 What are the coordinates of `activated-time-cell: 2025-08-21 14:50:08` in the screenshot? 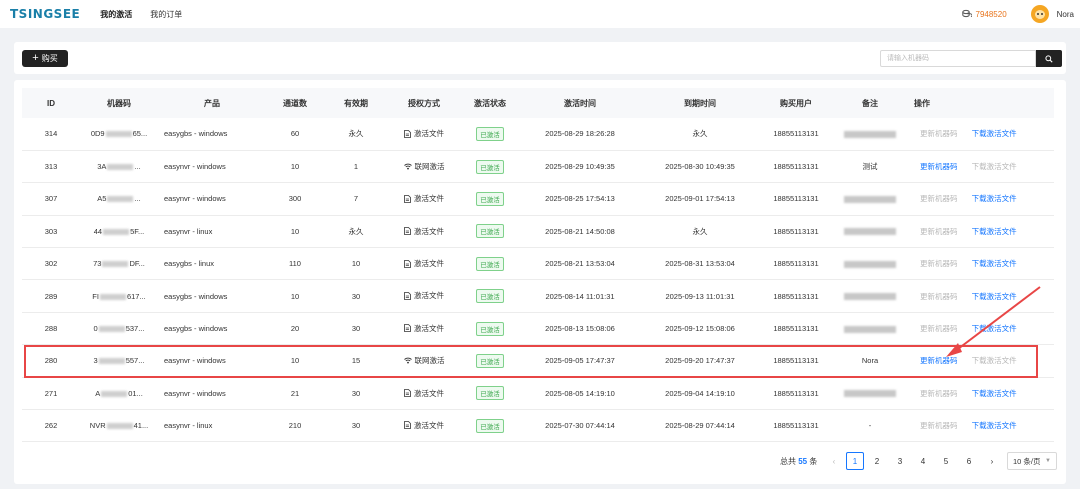 It's located at (580, 232).